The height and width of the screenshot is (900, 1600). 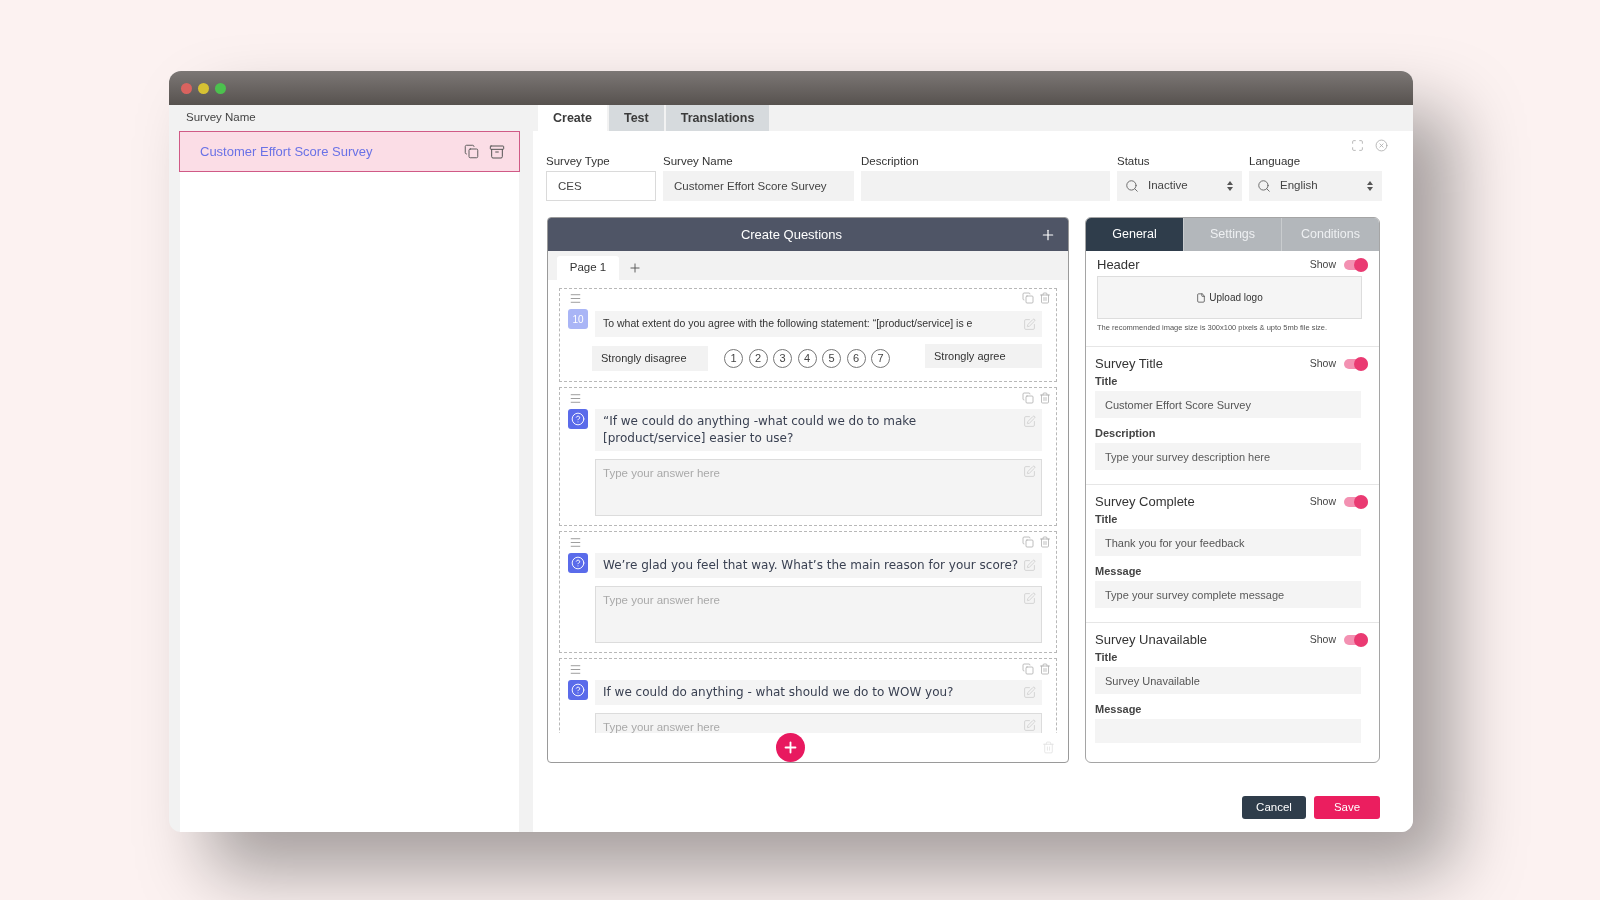 I want to click on text-field: Type your survey complete message, so click(x=1228, y=594).